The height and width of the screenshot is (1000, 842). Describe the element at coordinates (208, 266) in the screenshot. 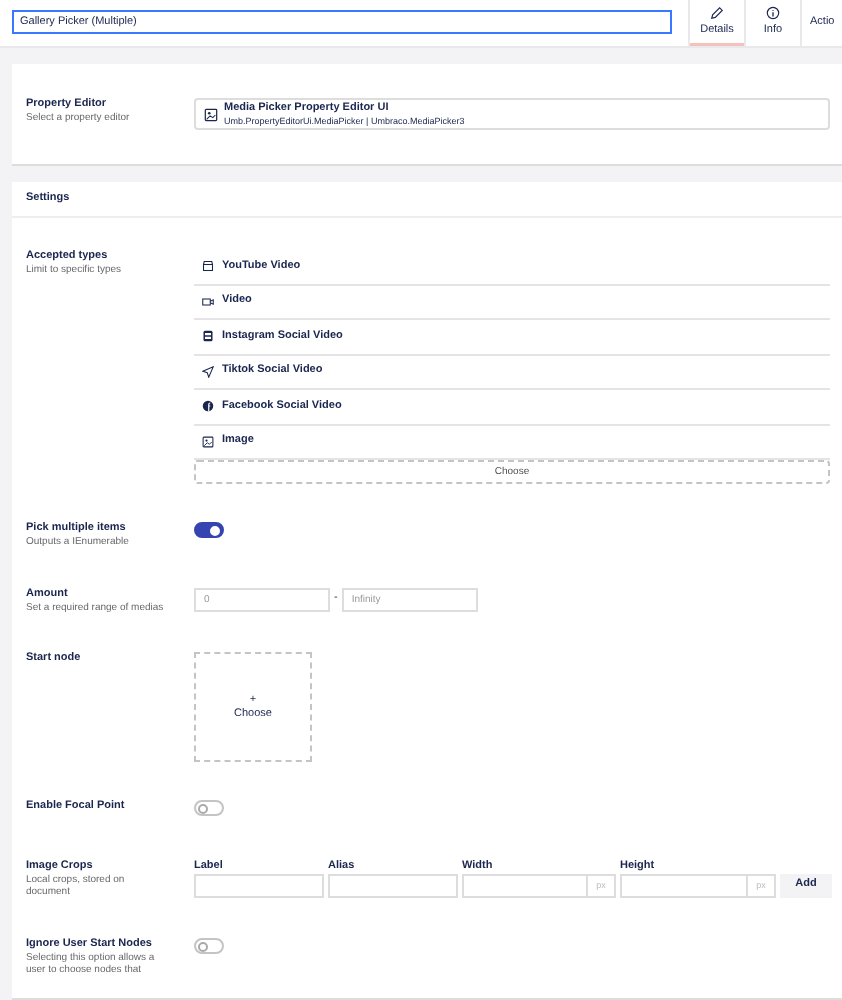

I see `clapperboard-icon` at that location.